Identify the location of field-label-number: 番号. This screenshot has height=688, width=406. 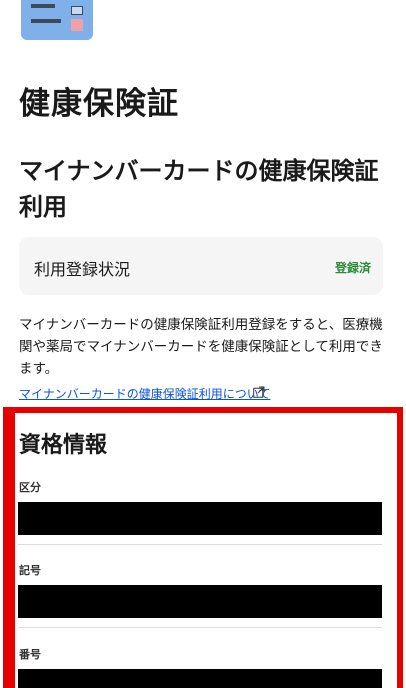
(30, 654).